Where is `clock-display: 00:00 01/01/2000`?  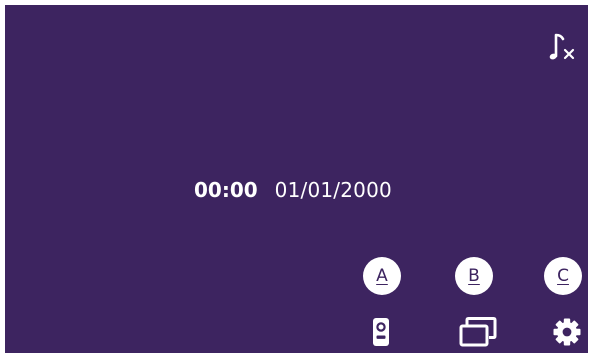
clock-display: 00:00 01/01/2000 is located at coordinates (293, 190).